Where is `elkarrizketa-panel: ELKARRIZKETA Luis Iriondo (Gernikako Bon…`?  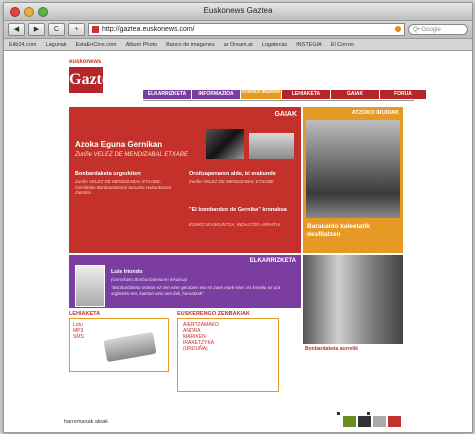 elkarrizketa-panel: ELKARRIZKETA Luis Iriondo (Gernikako Bon… is located at coordinates (185, 281).